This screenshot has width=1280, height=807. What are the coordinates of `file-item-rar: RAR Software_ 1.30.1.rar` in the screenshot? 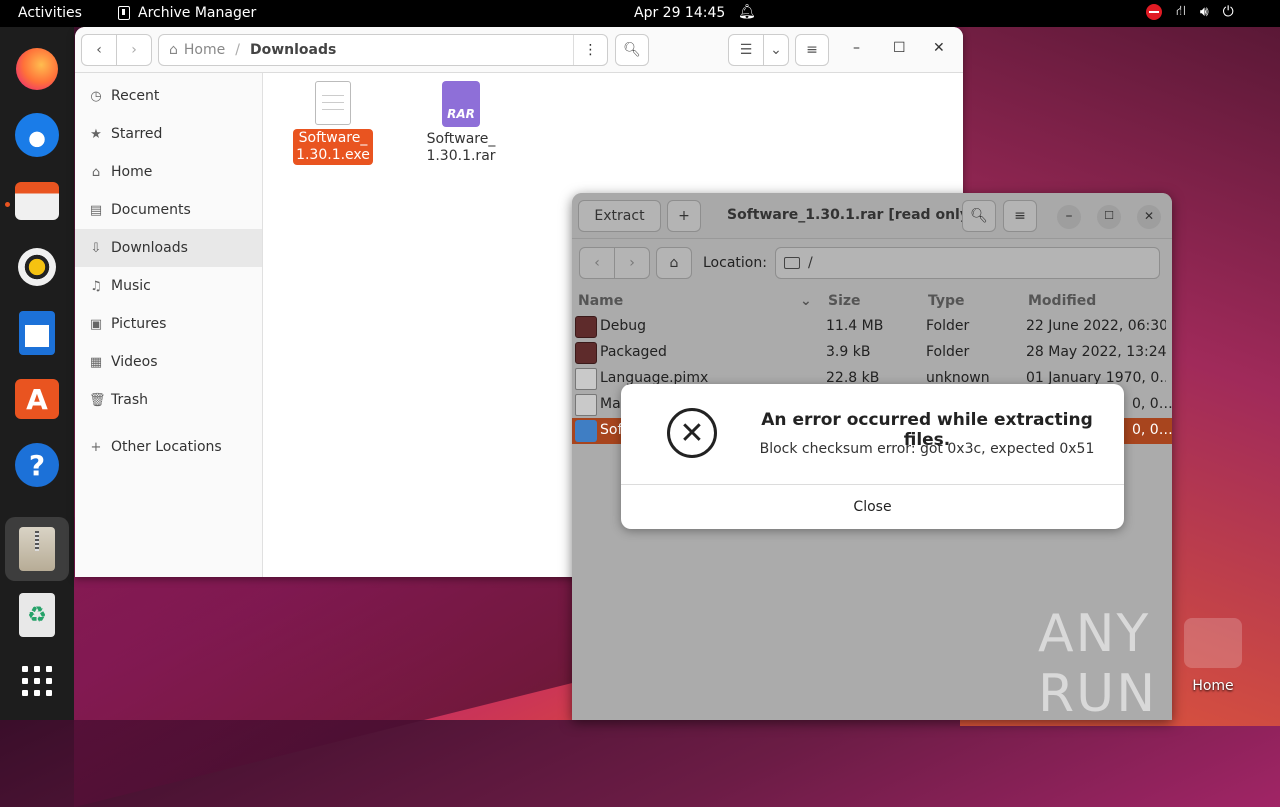 It's located at (461, 123).